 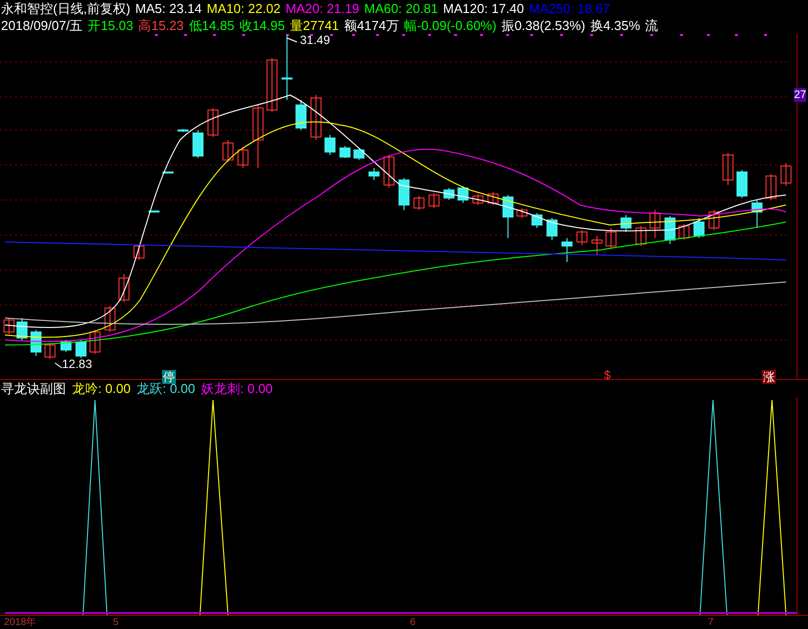 I want to click on price-low-label: 12.83, so click(x=77, y=364).